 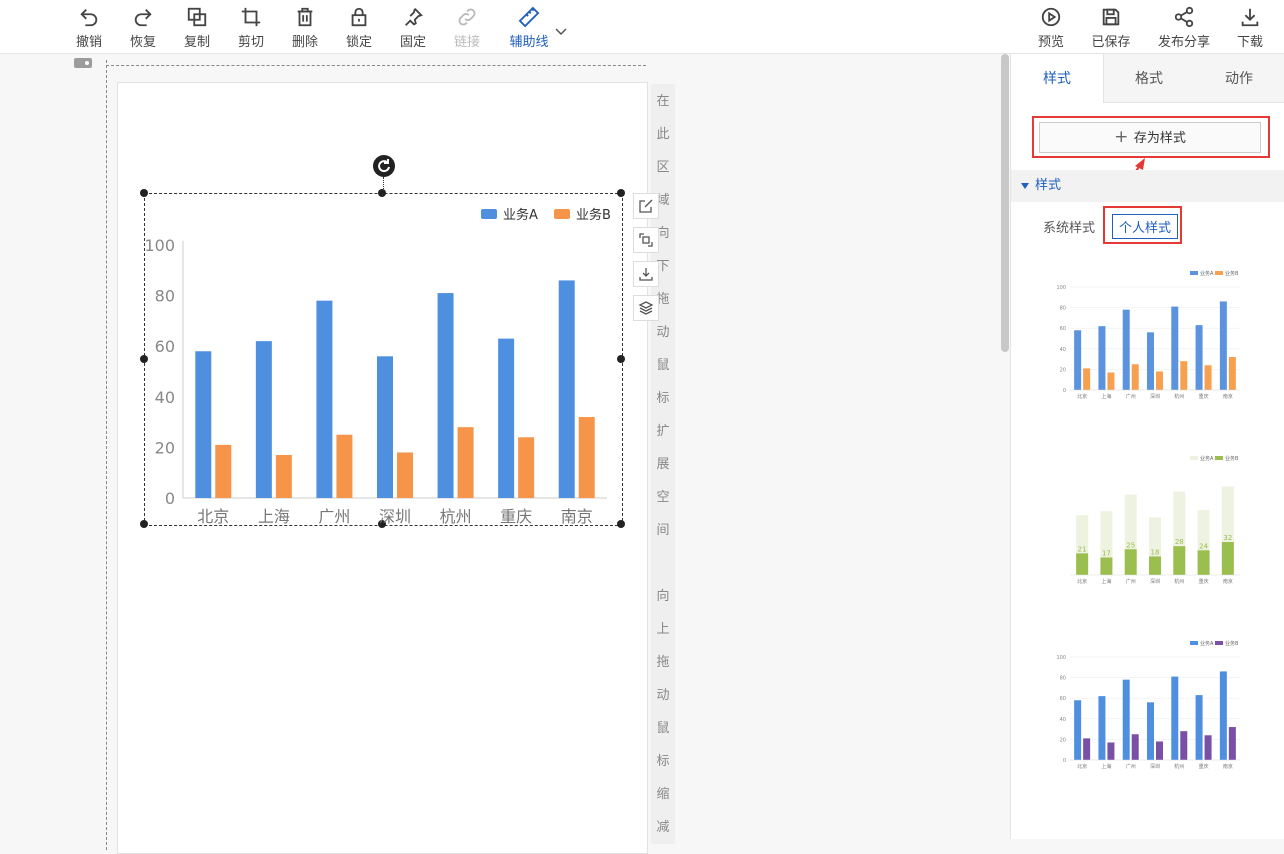 What do you see at coordinates (359, 28) in the screenshot?
I see `lock-button: 锁定` at bounding box center [359, 28].